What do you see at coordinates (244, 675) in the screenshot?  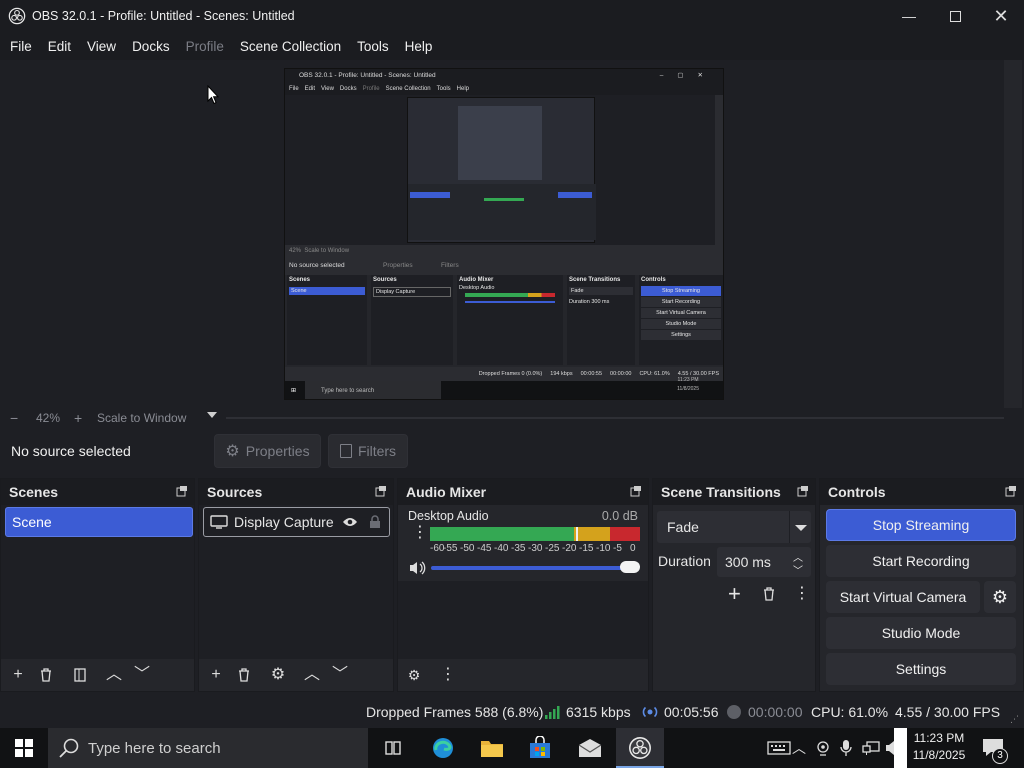 I see `remove-source-icon` at bounding box center [244, 675].